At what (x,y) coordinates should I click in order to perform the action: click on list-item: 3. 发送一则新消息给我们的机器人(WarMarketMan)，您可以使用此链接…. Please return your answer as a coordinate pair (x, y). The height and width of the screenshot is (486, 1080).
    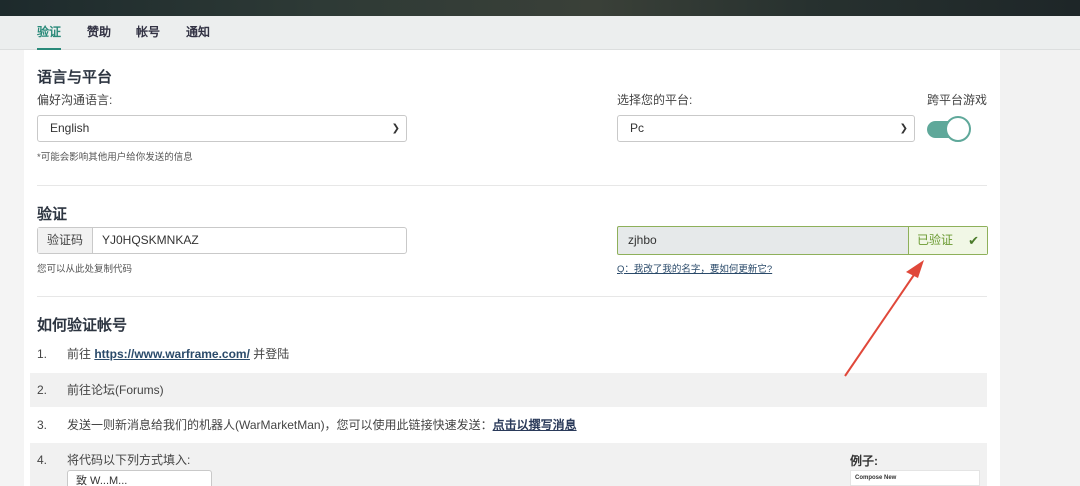
    Looking at the image, I should click on (508, 425).